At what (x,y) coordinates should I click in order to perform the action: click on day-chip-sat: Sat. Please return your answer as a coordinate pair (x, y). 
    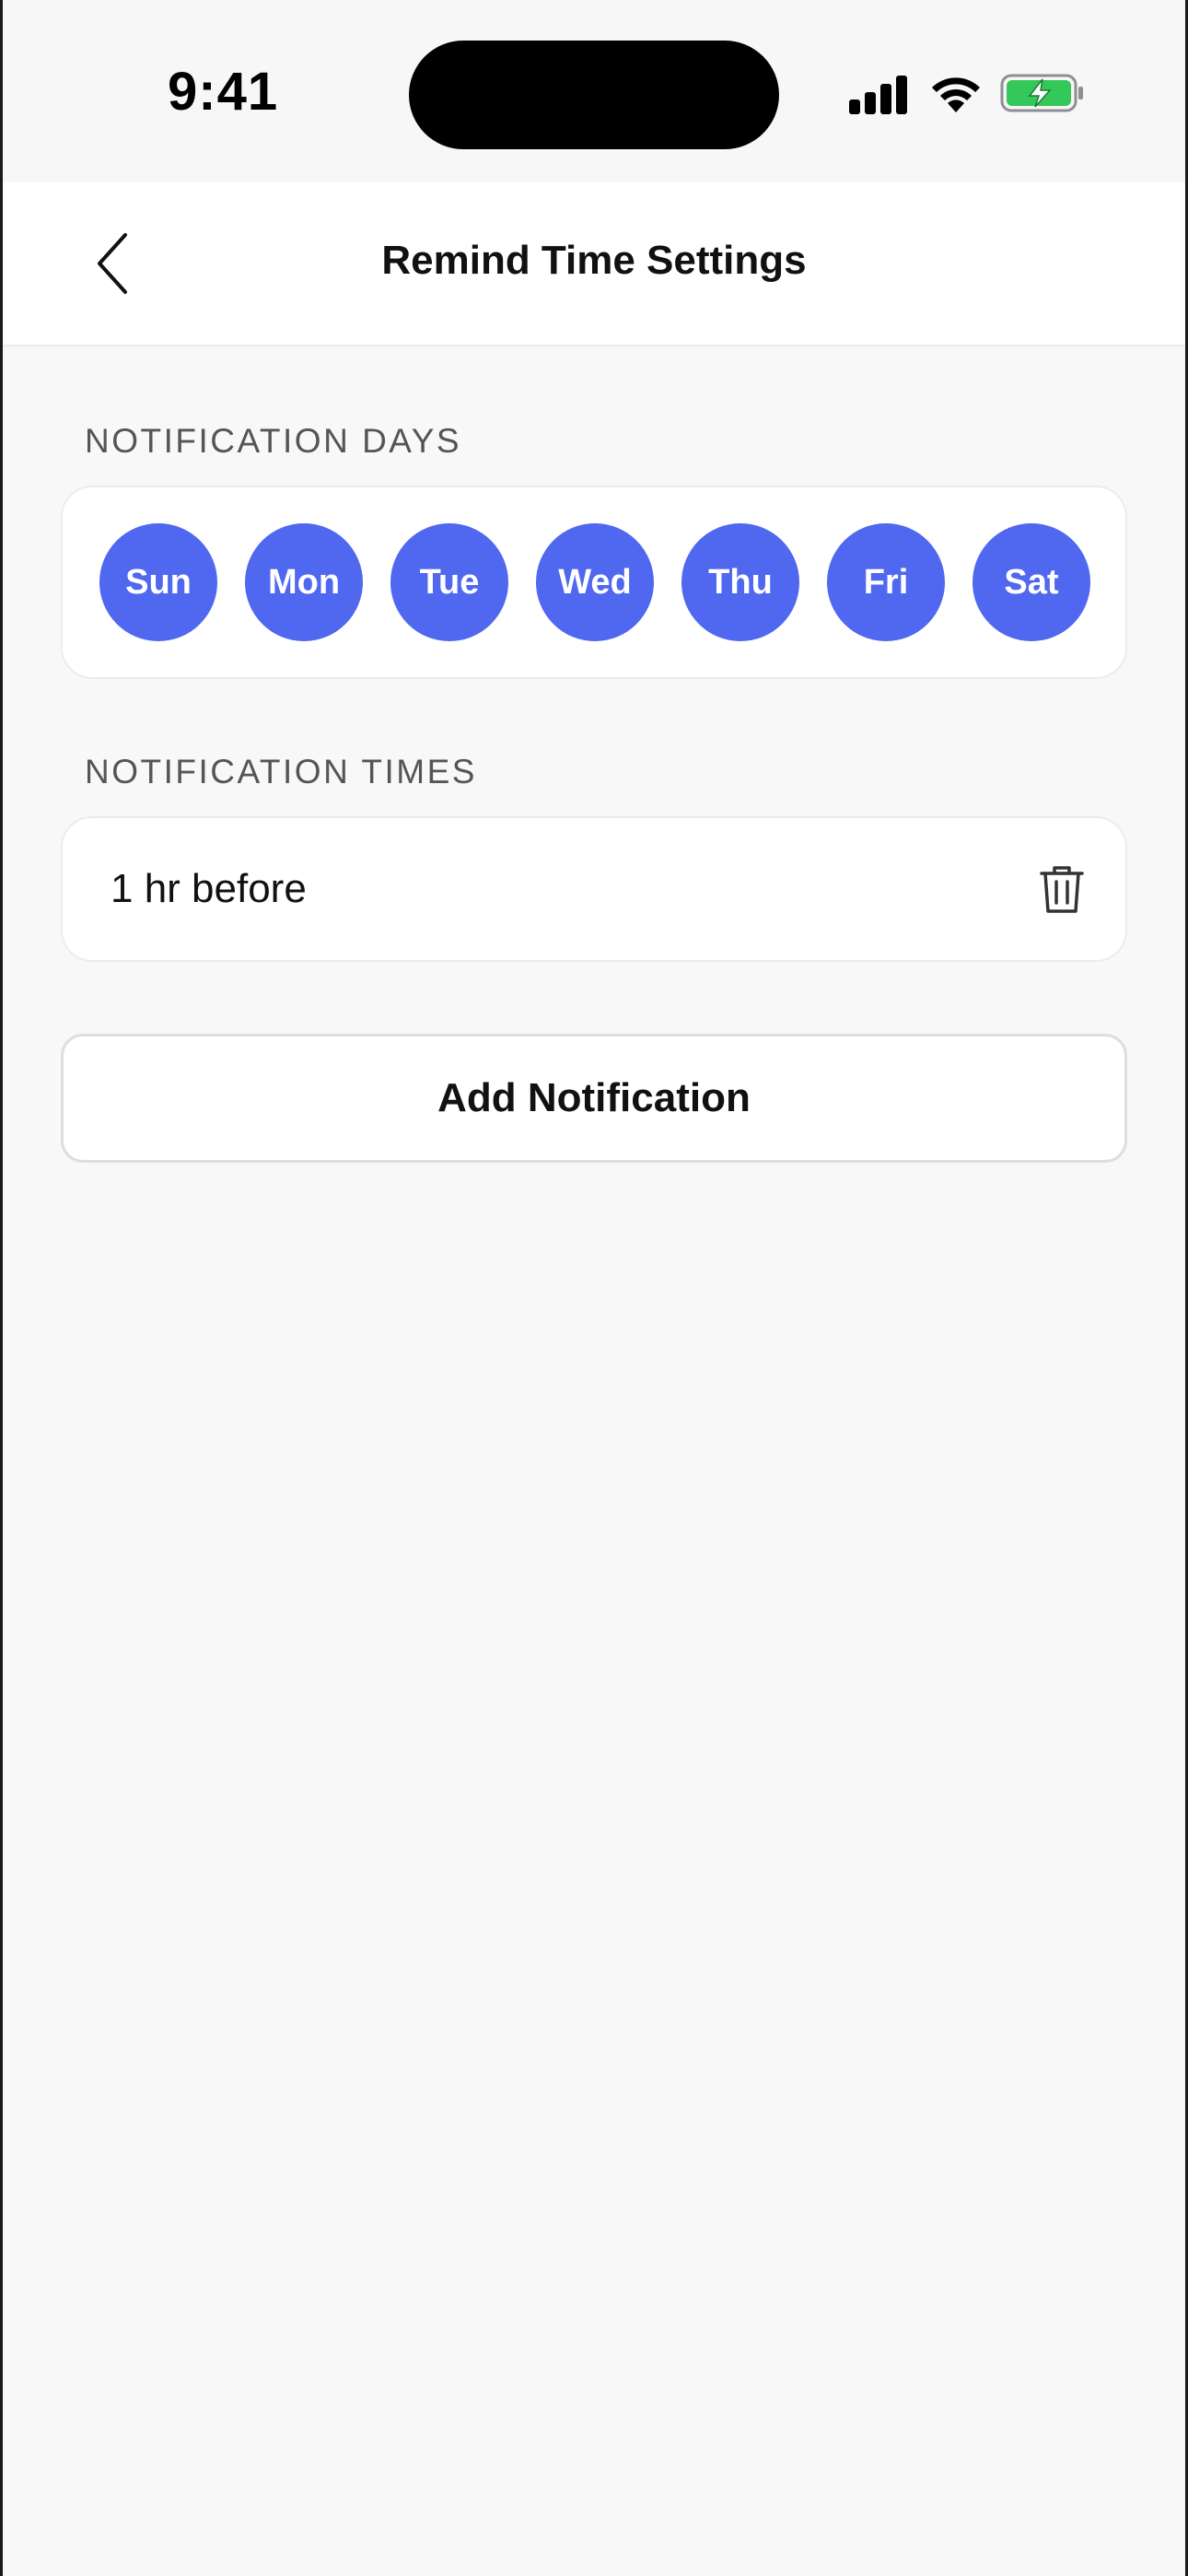
    Looking at the image, I should click on (1031, 582).